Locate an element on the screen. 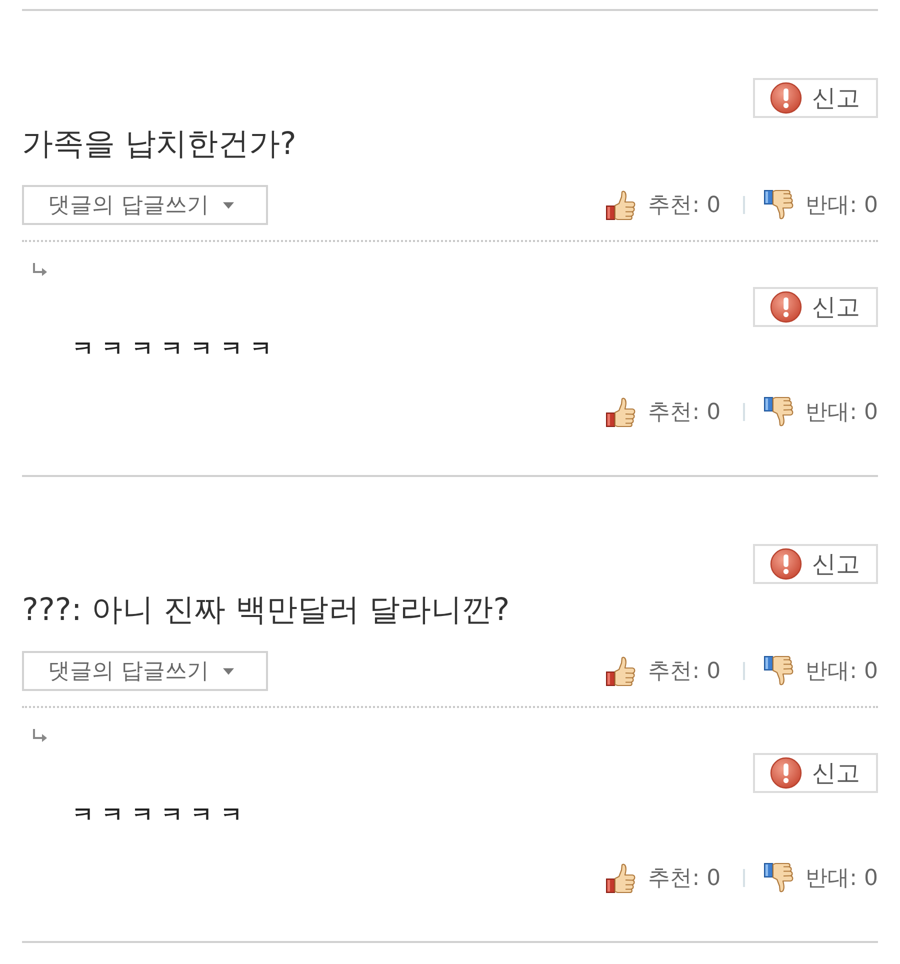 Image resolution: width=900 pixels, height=964 pixels. reply-text: ㅋ ㅋ ㅋ ㅋ ㅋ ㅋ ㅋ is located at coordinates (172, 350).